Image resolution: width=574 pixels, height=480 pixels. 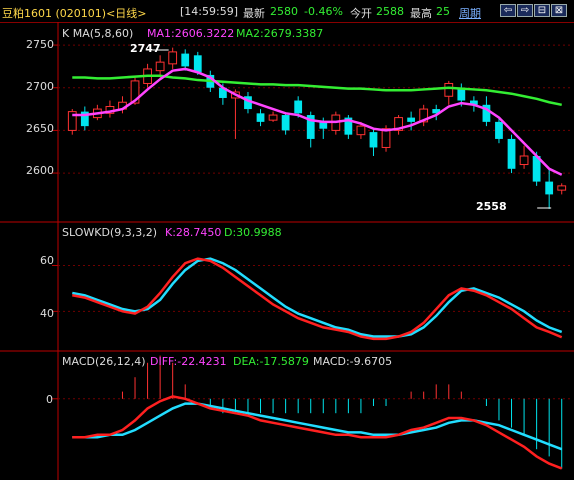 I want to click on macd-diff-line, so click(x=317, y=432).